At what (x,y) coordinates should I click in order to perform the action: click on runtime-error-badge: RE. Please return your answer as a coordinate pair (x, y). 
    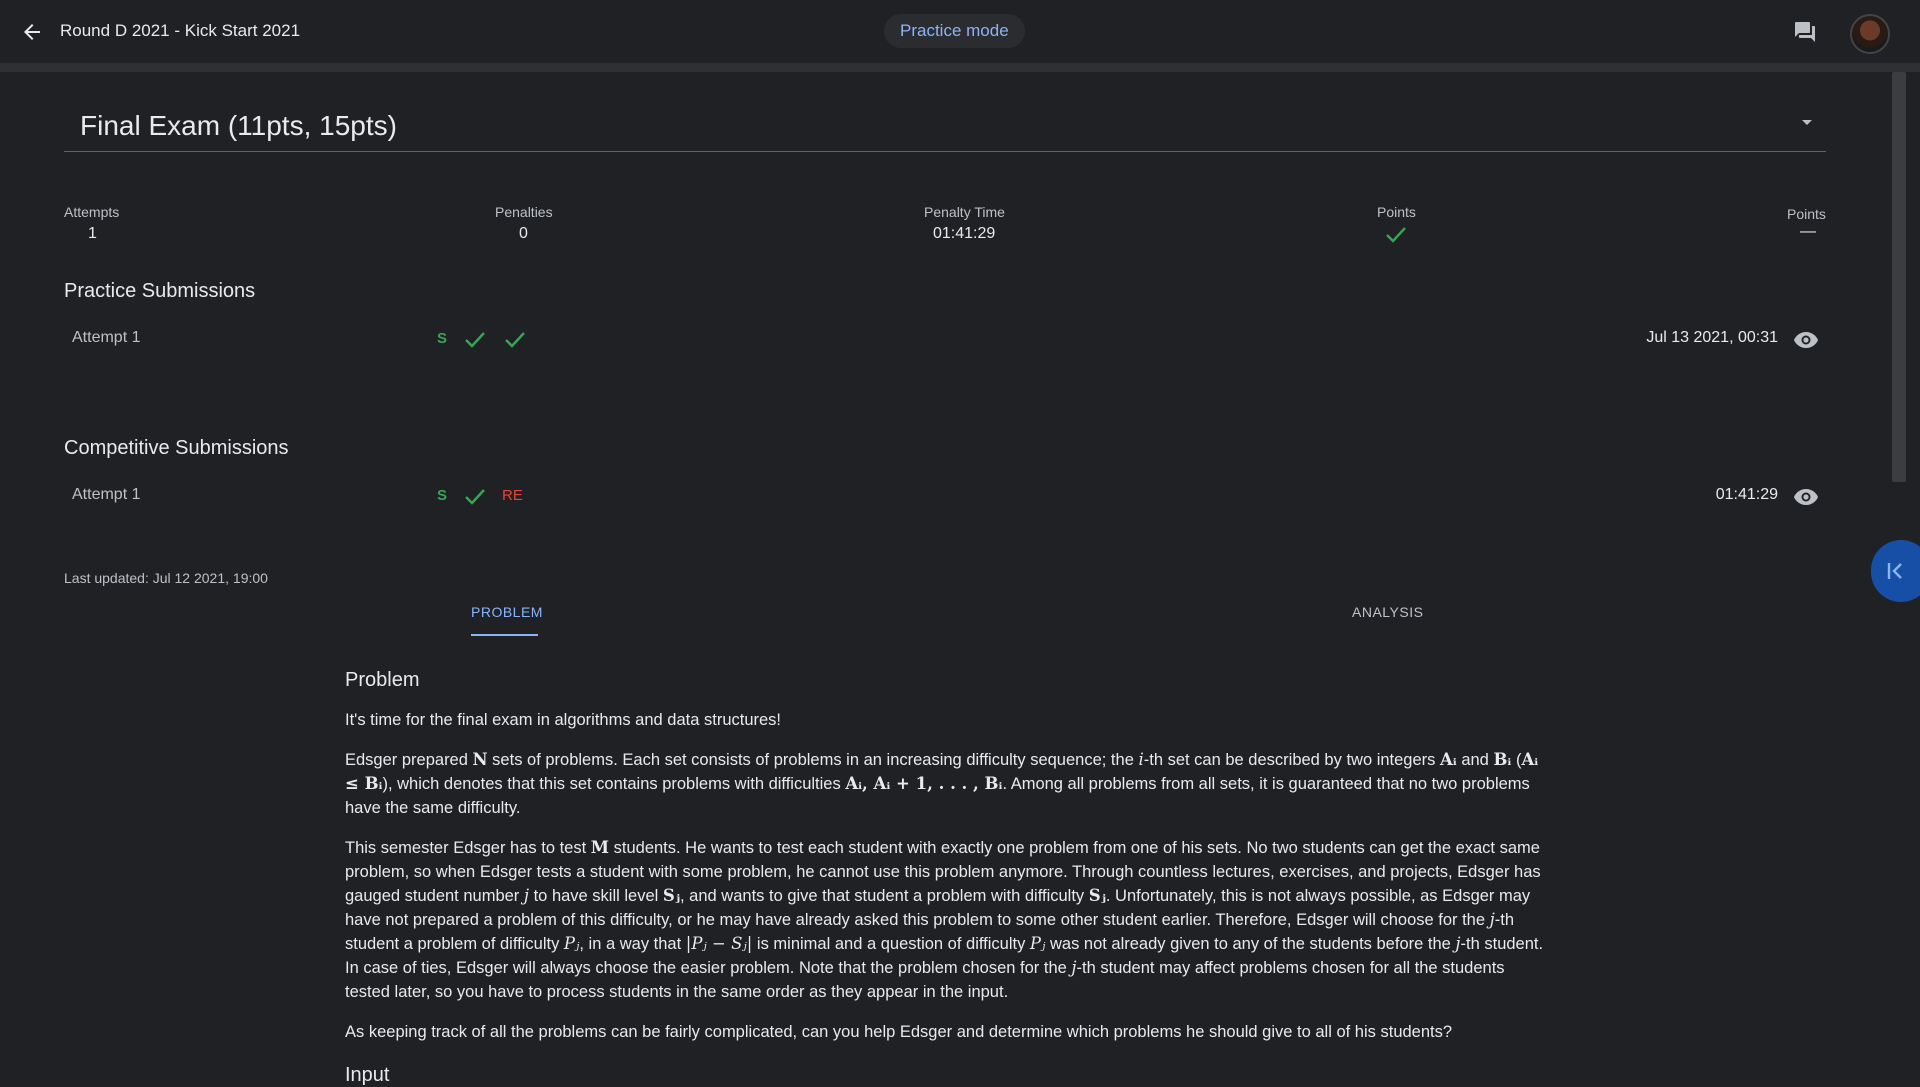
    Looking at the image, I should click on (512, 495).